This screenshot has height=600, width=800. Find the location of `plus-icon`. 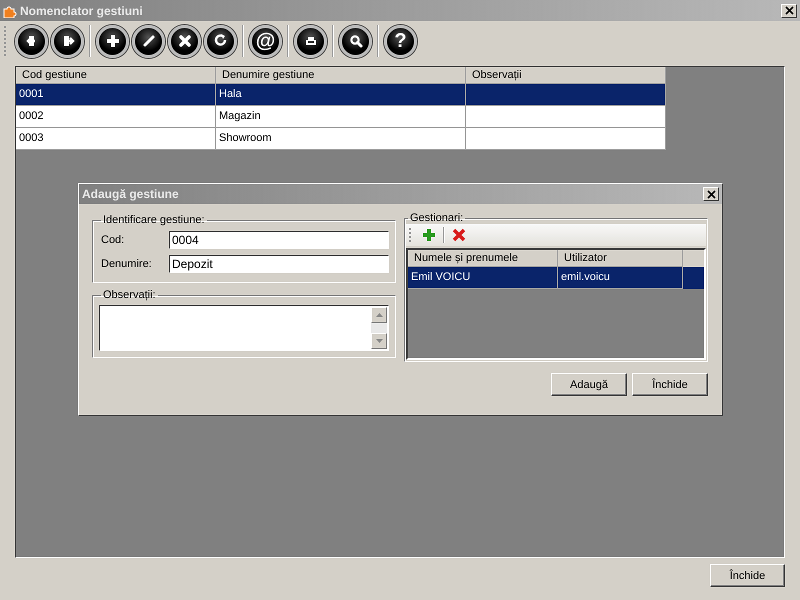

plus-icon is located at coordinates (429, 235).